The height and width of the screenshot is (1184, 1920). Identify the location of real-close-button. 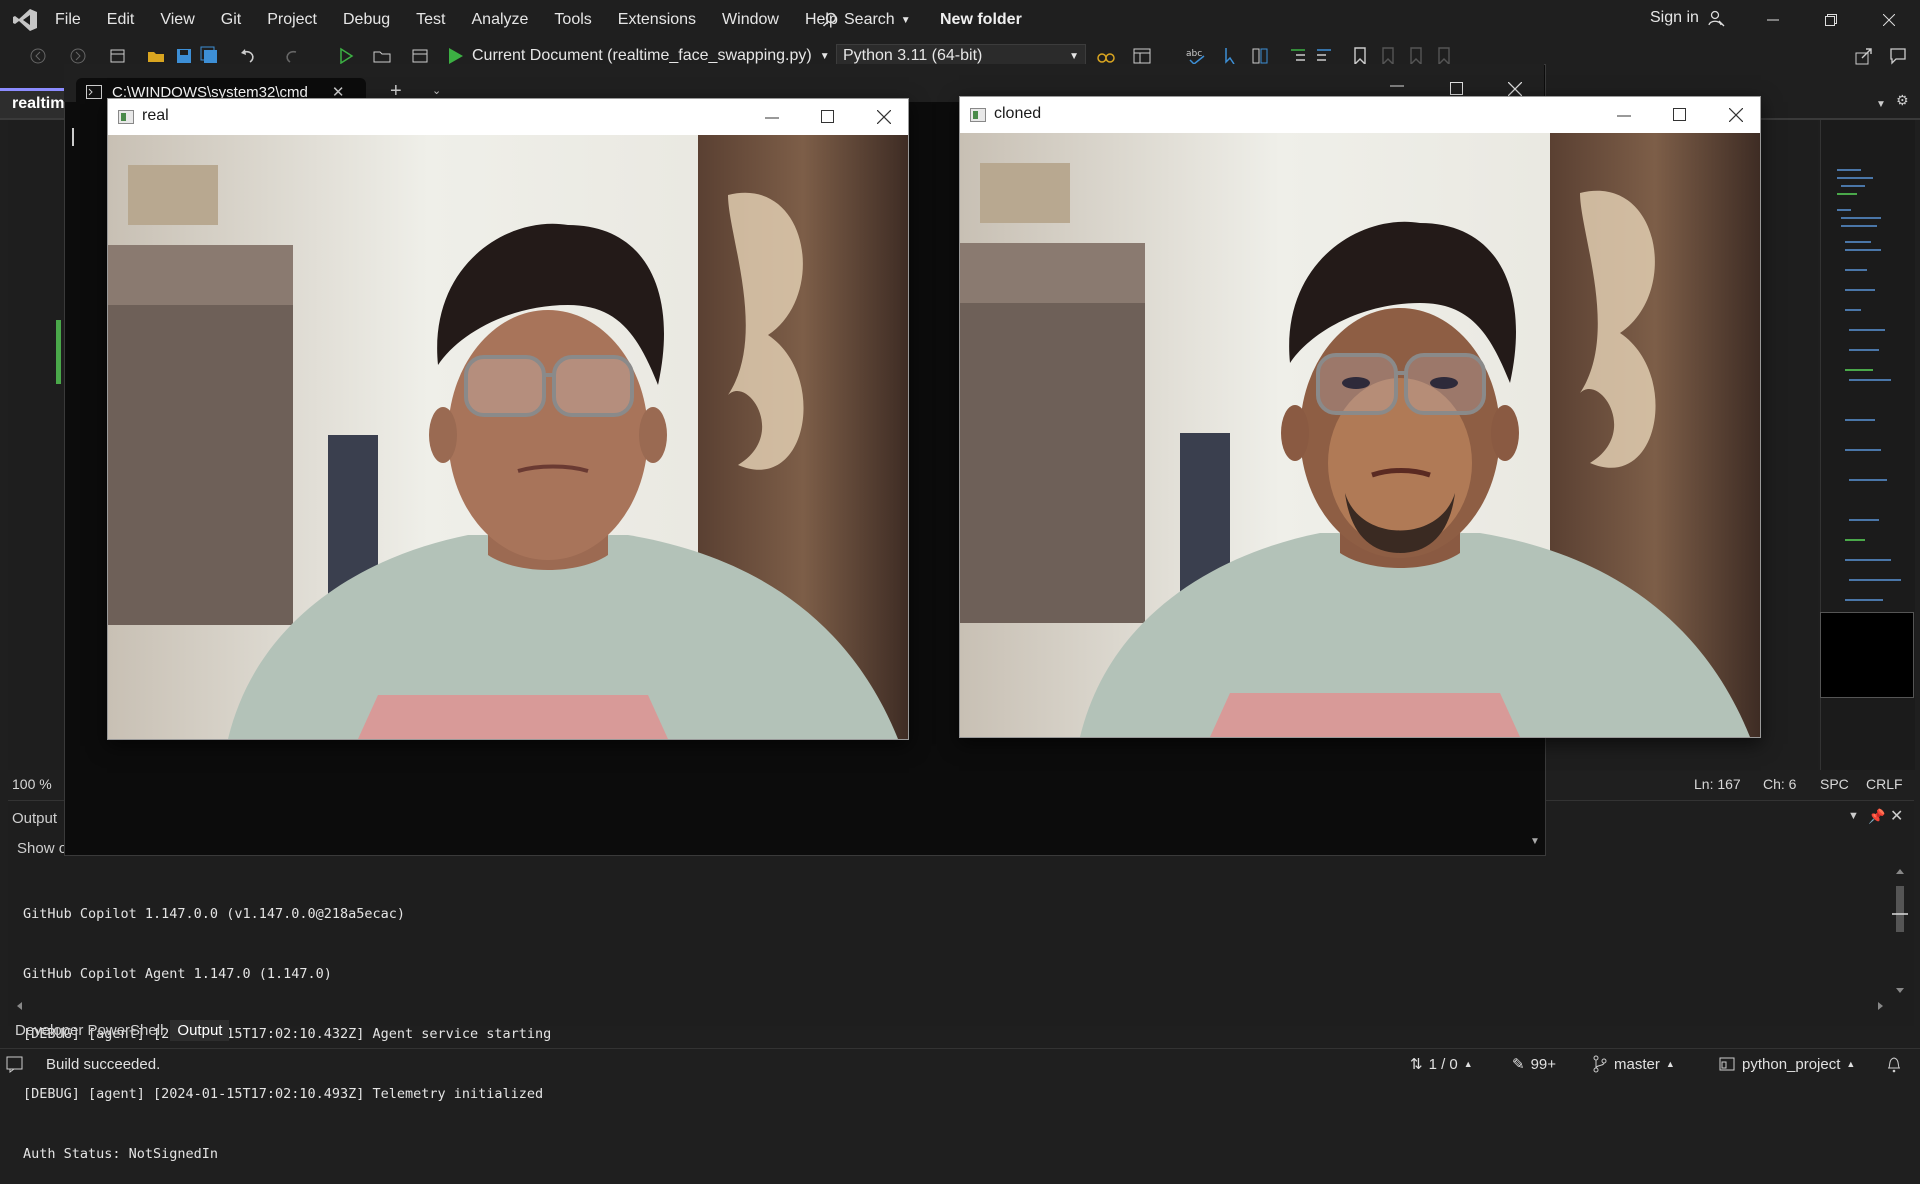
(882, 117).